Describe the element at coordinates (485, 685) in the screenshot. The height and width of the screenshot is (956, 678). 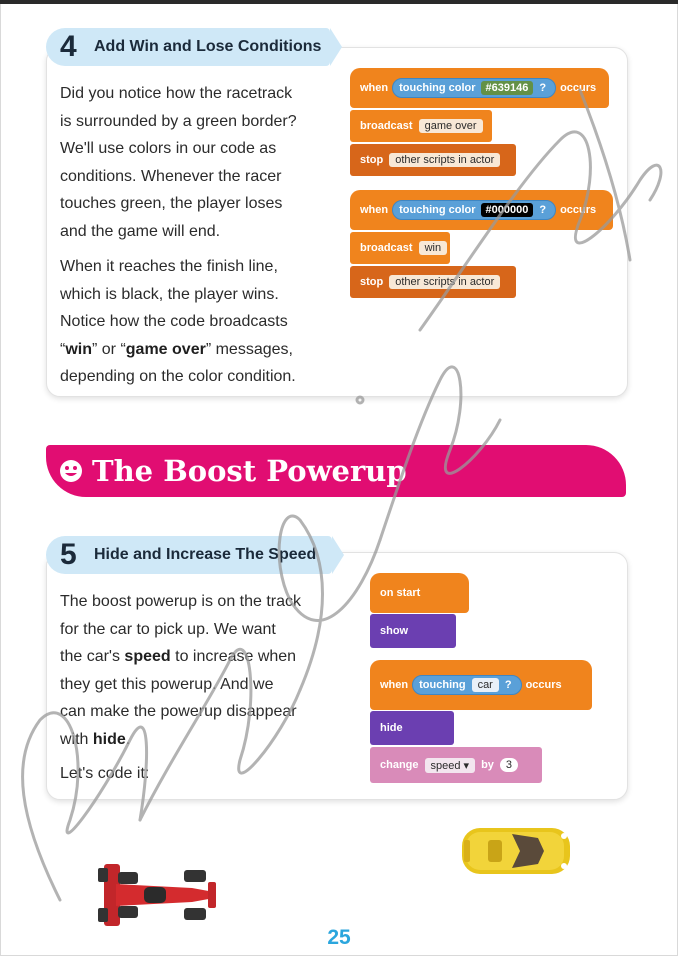
I see `sprite-slot: car` at that location.